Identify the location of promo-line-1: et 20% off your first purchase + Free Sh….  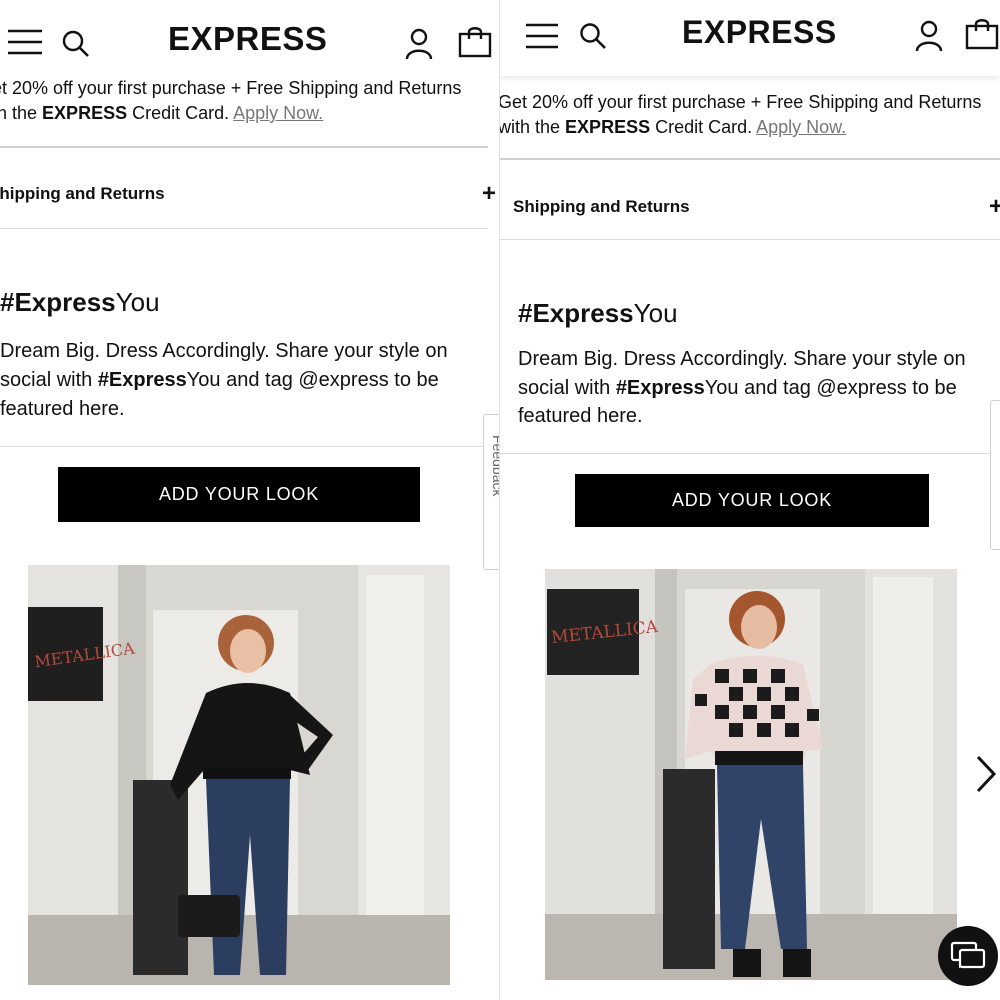
(231, 88).